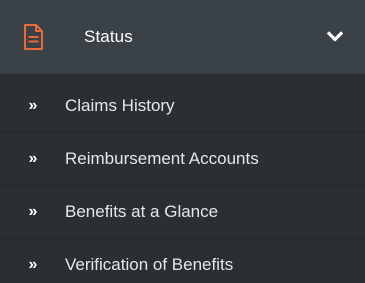 This screenshot has height=283, width=365. What do you see at coordinates (335, 37) in the screenshot?
I see `chevron-down-icon` at bounding box center [335, 37].